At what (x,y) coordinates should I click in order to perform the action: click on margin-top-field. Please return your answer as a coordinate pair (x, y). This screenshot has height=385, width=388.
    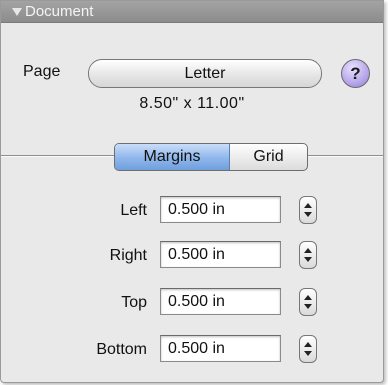
    Looking at the image, I should click on (220, 301).